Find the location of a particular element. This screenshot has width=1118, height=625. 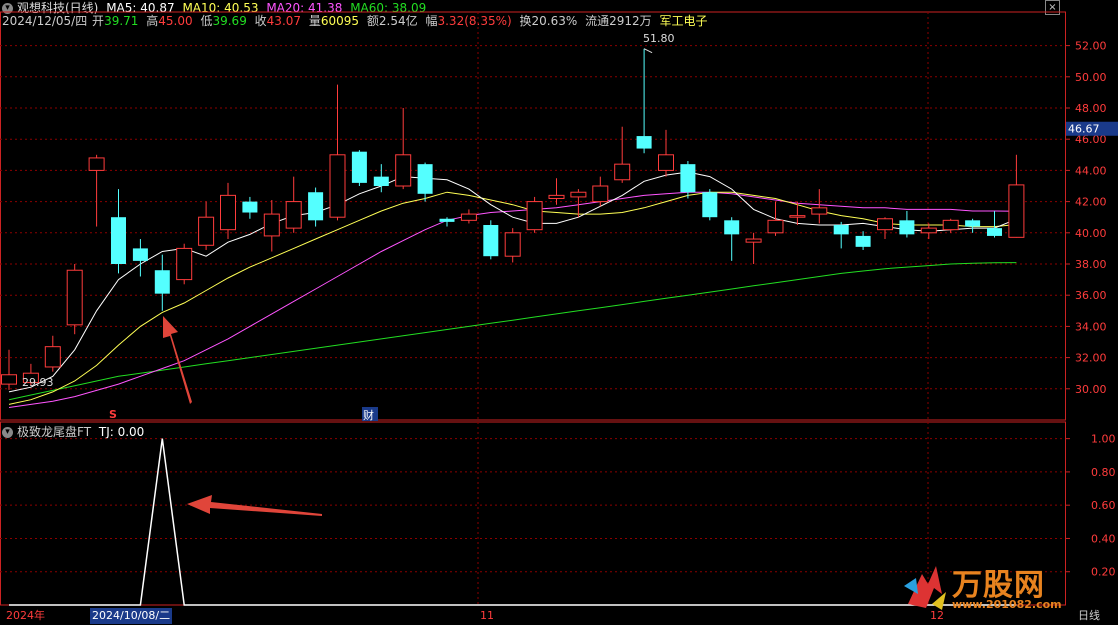

finance-marker: 财 is located at coordinates (368, 415).